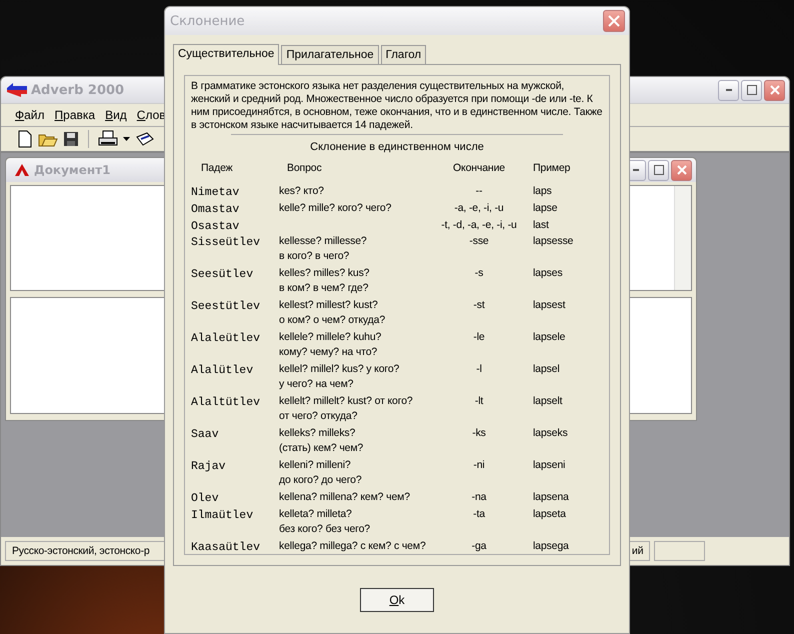 This screenshot has width=794, height=634. I want to click on ending-text: -ta, so click(479, 514).